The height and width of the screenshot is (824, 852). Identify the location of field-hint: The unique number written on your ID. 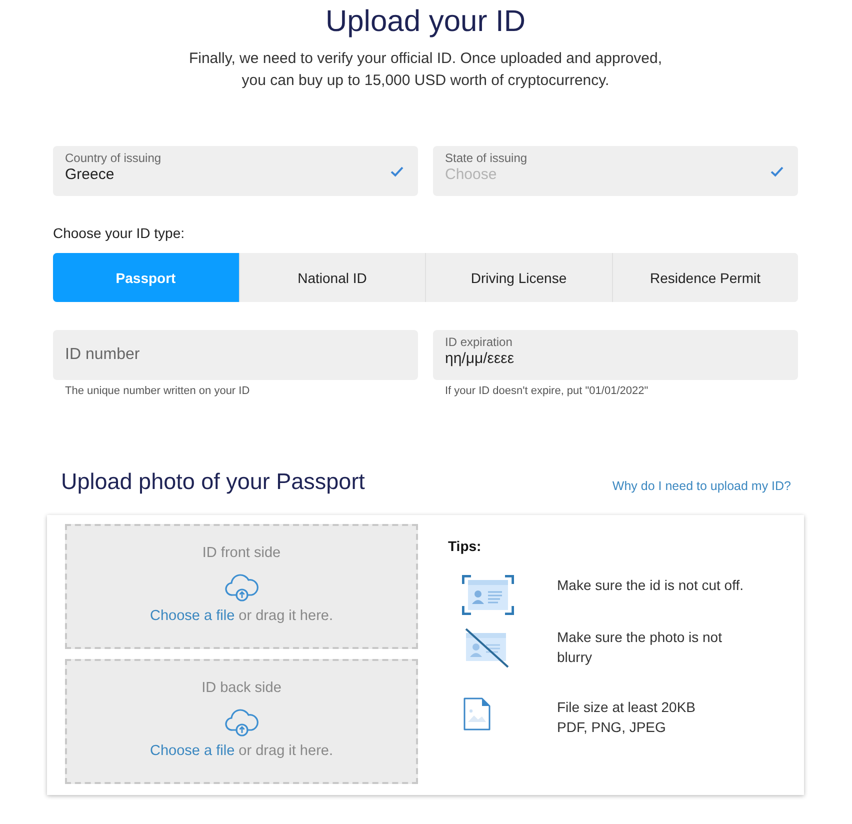
(157, 391).